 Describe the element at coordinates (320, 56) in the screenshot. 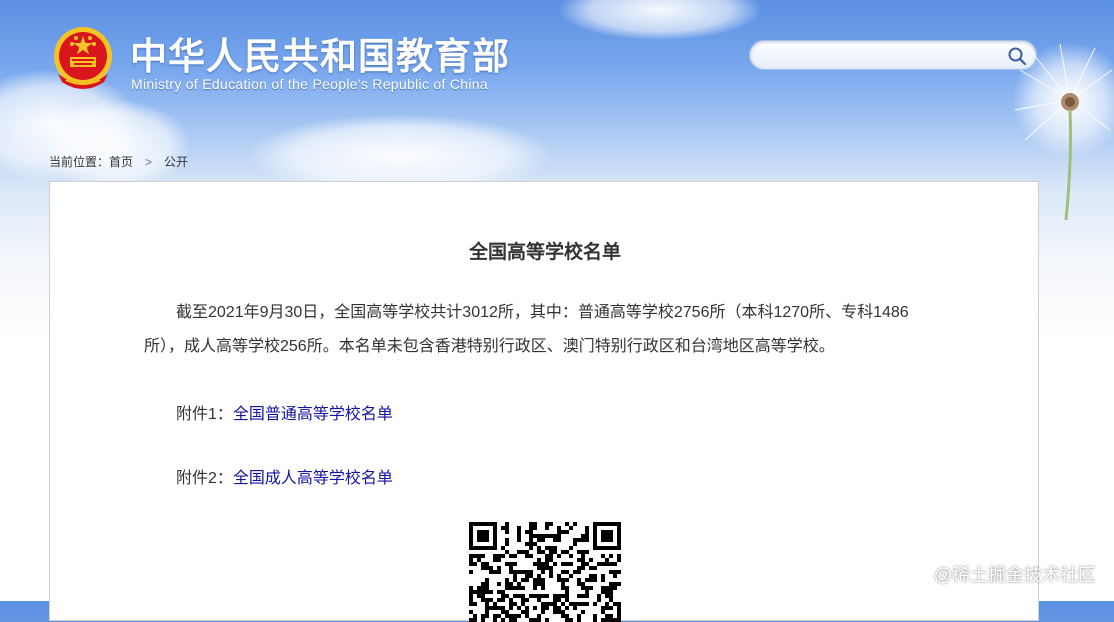

I see `site-title-chinese: 中华人民共和国教育部` at that location.